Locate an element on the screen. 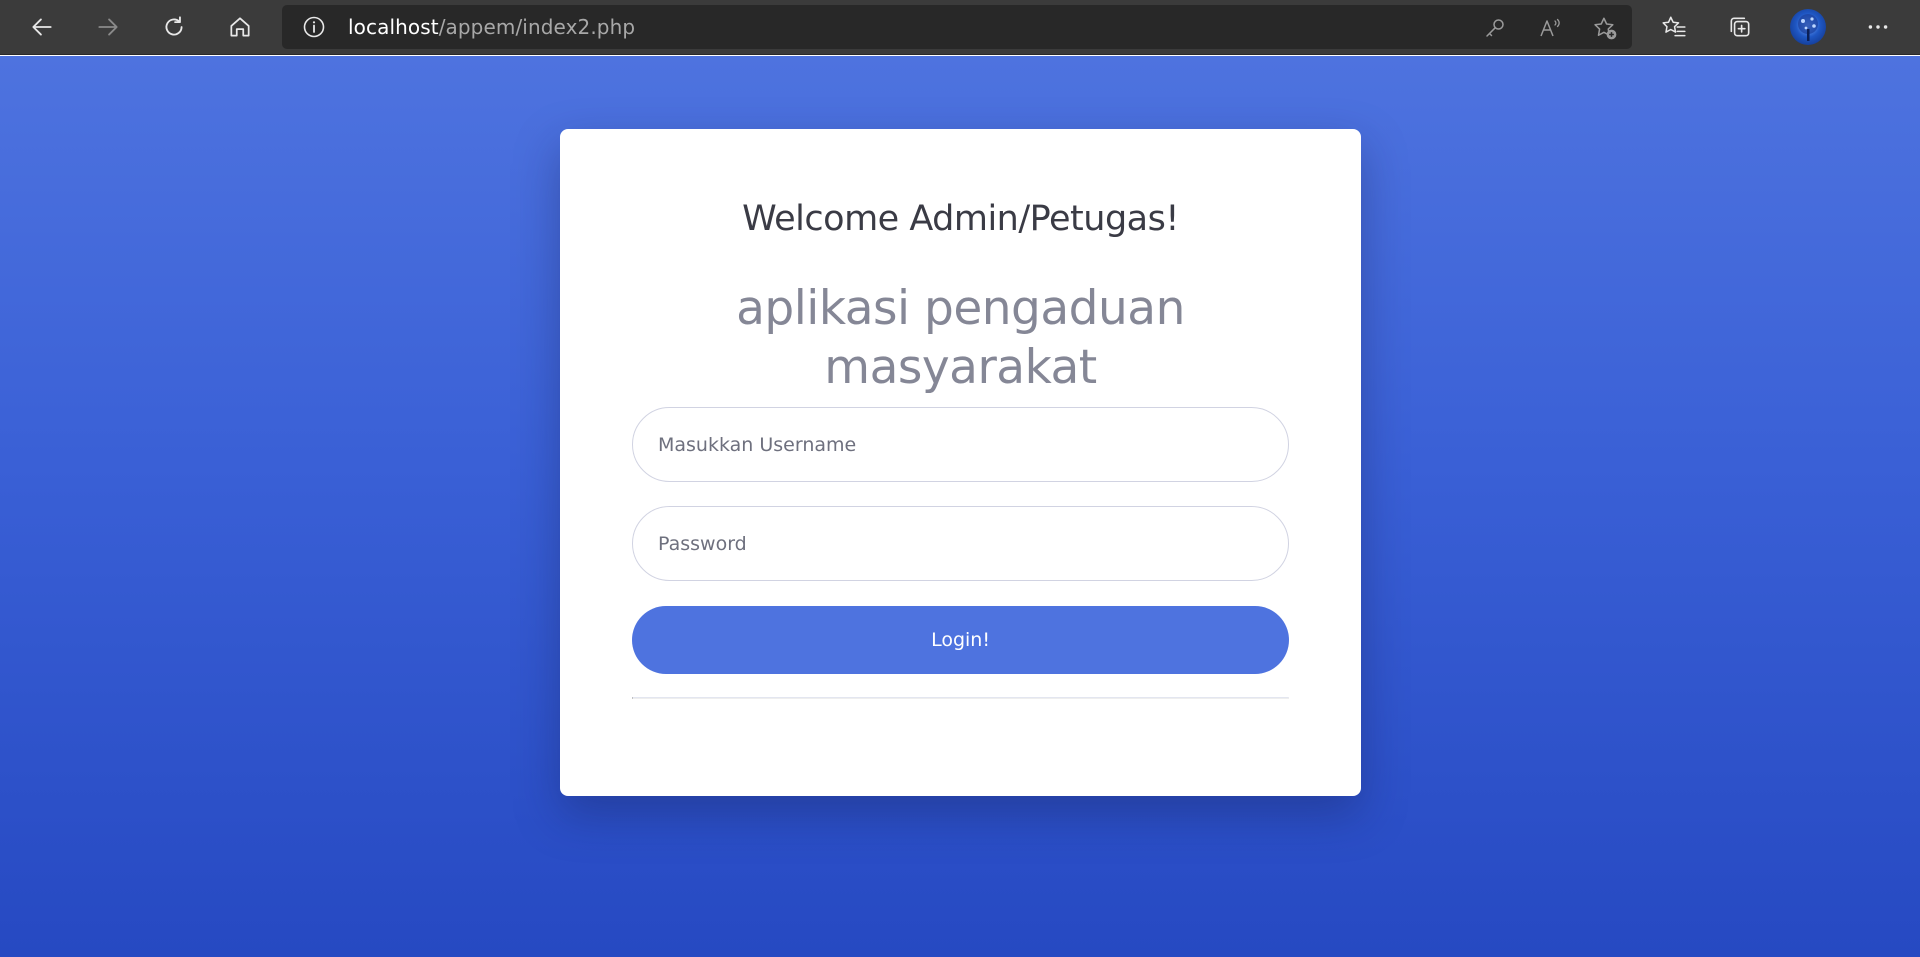 The height and width of the screenshot is (957, 1920). more-icon is located at coordinates (1878, 27).